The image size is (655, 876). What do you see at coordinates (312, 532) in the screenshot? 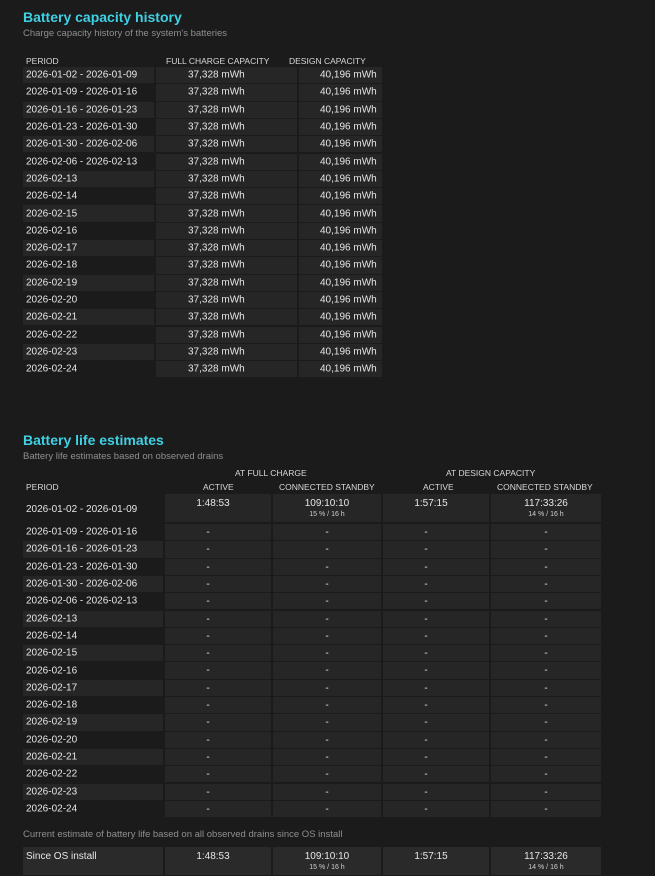
I see `estimate-row: 2026-01-09 - 2026-01-16- - - -` at bounding box center [312, 532].